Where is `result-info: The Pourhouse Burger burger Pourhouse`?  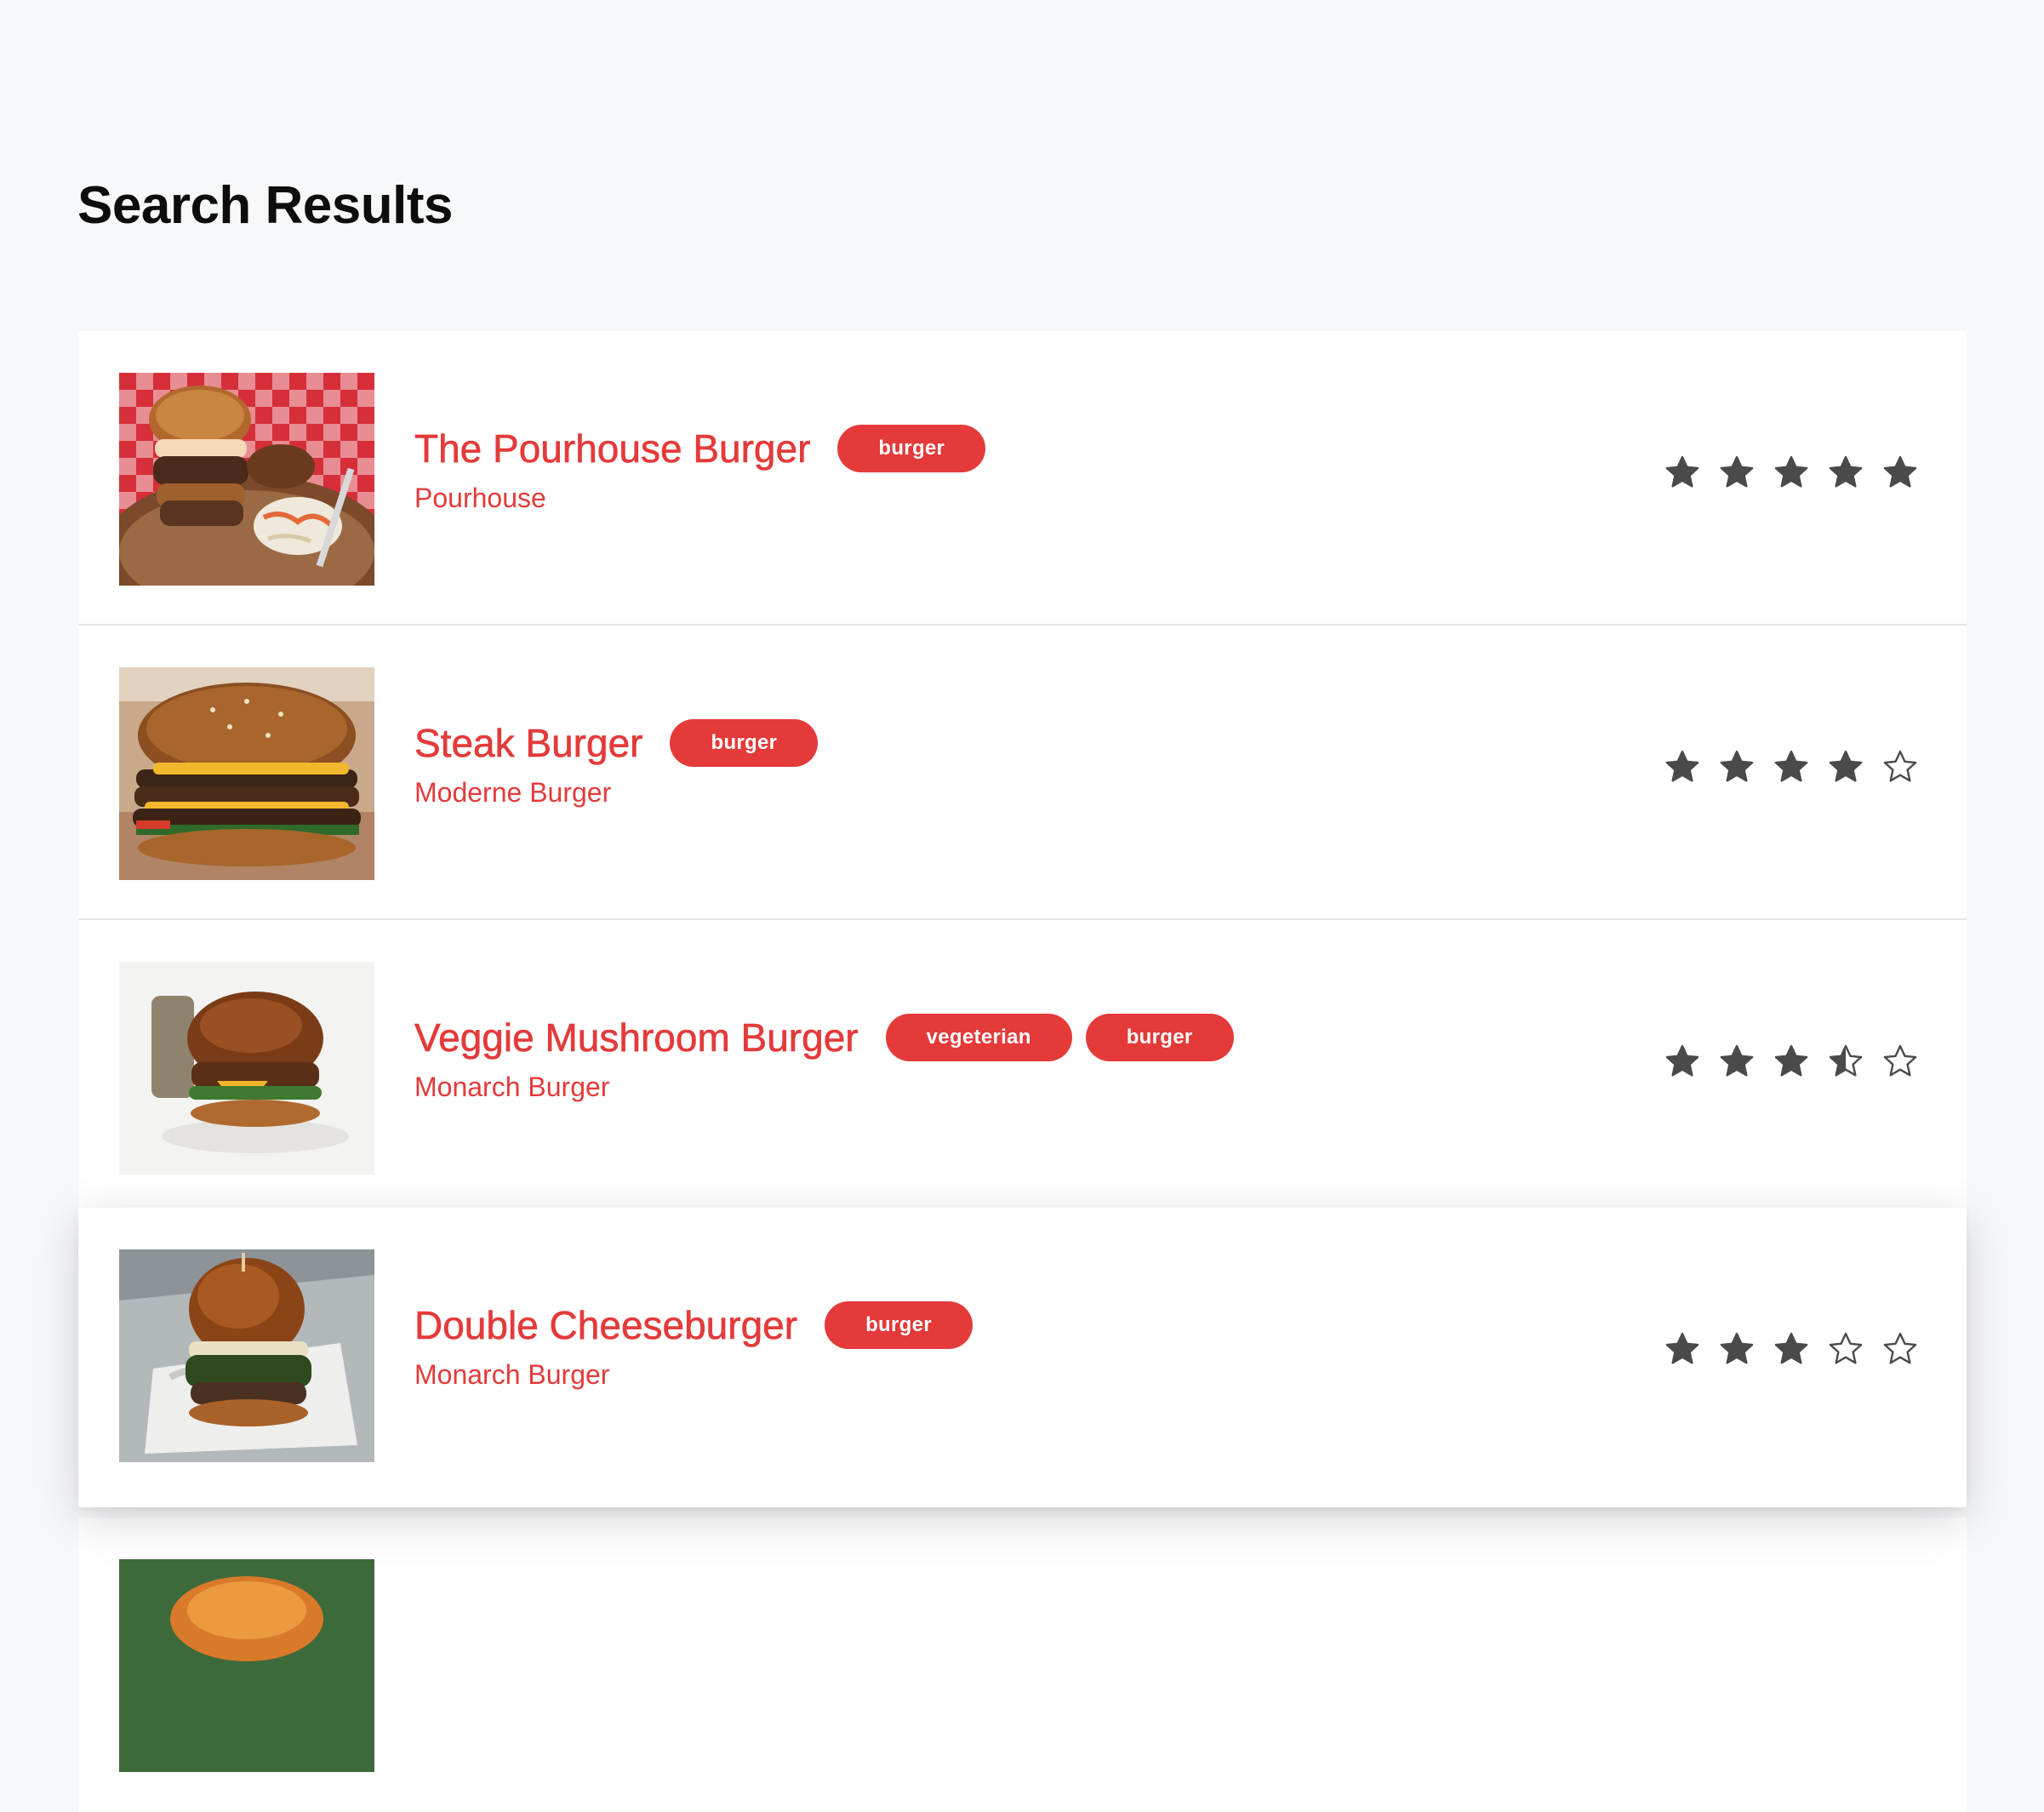 result-info: The Pourhouse Burger burger Pourhouse is located at coordinates (700, 469).